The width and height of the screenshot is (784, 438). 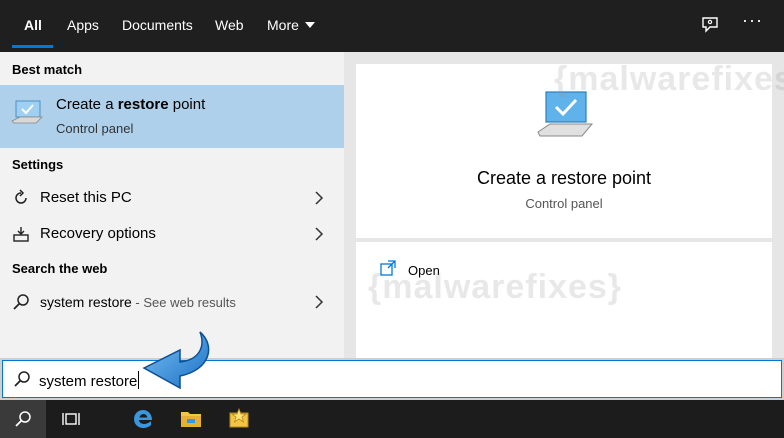 I want to click on reset-icon, so click(x=21, y=196).